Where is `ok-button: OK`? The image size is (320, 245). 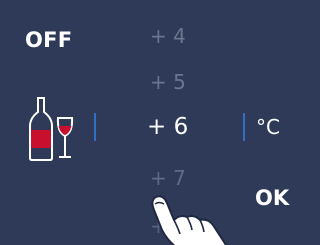
ok-button: OK is located at coordinates (272, 198).